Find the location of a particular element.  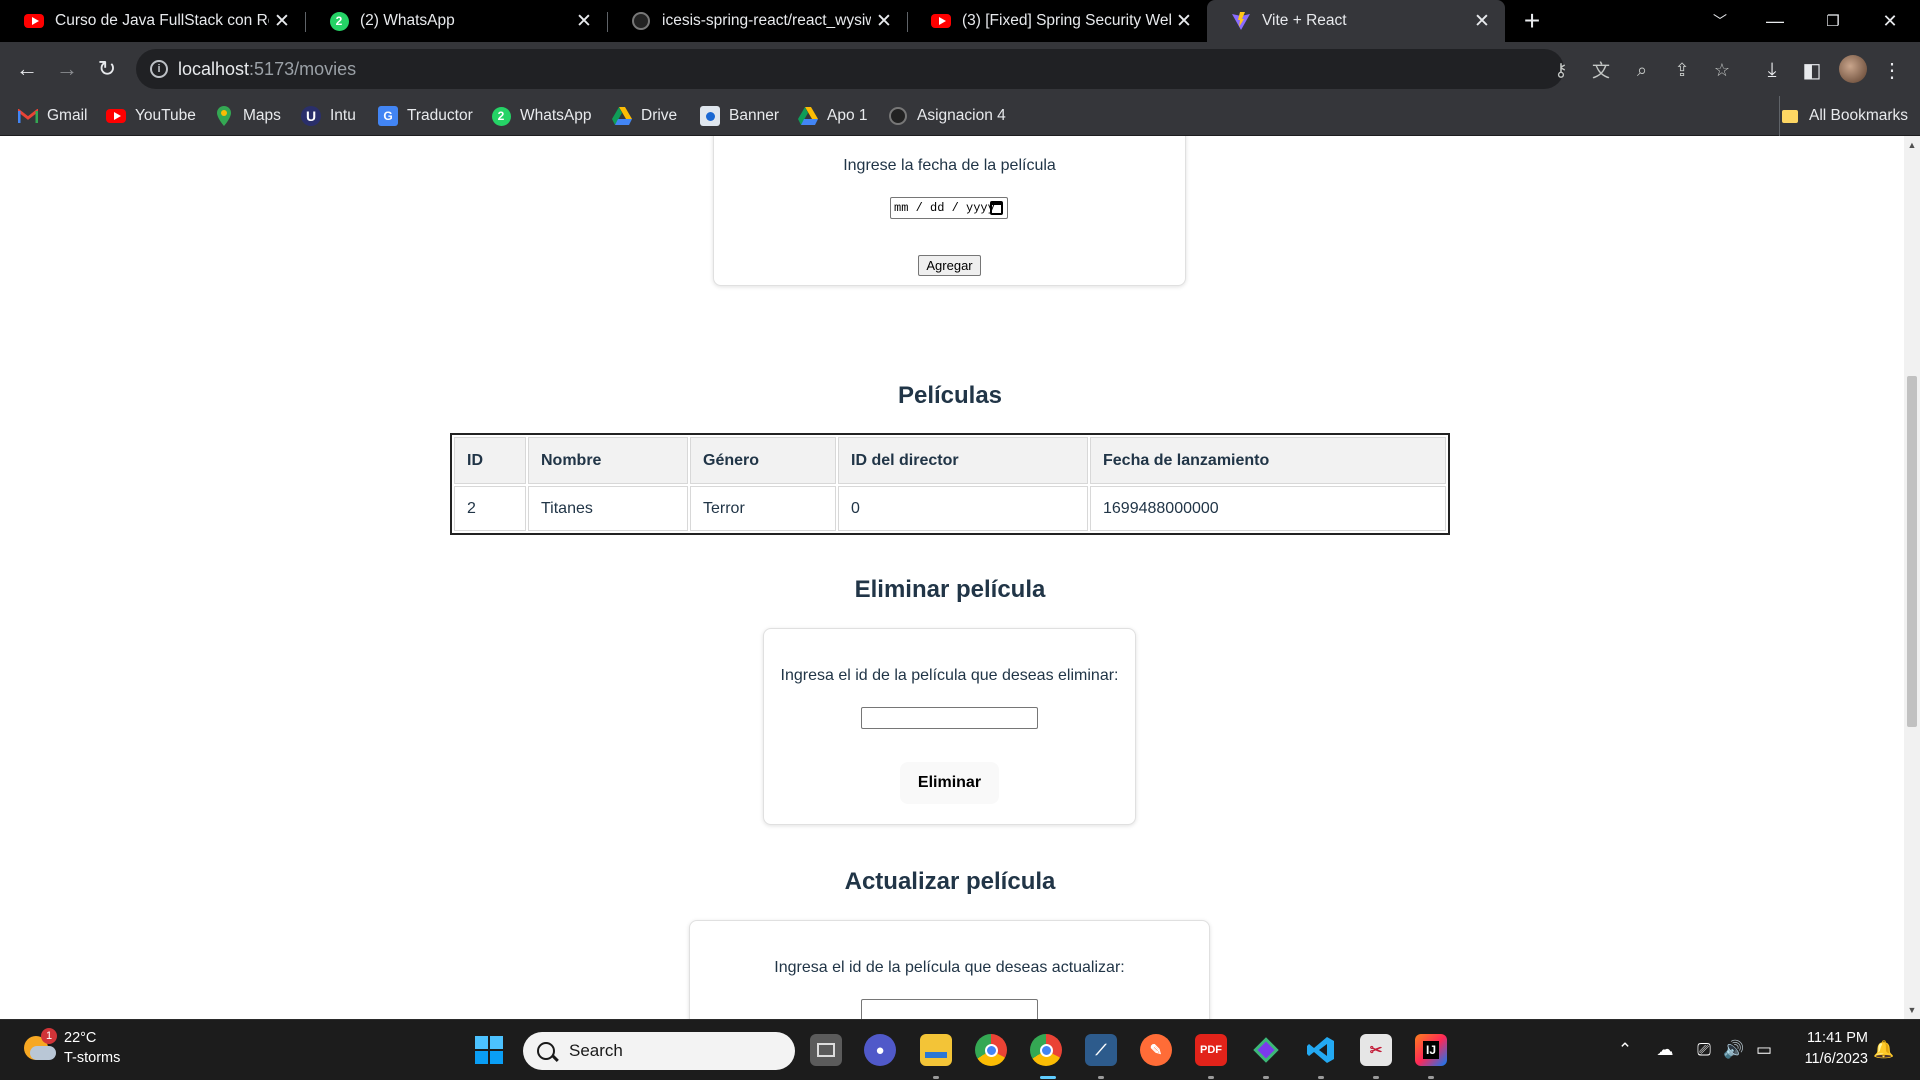

key-icon: ⚷ is located at coordinates (1561, 70).